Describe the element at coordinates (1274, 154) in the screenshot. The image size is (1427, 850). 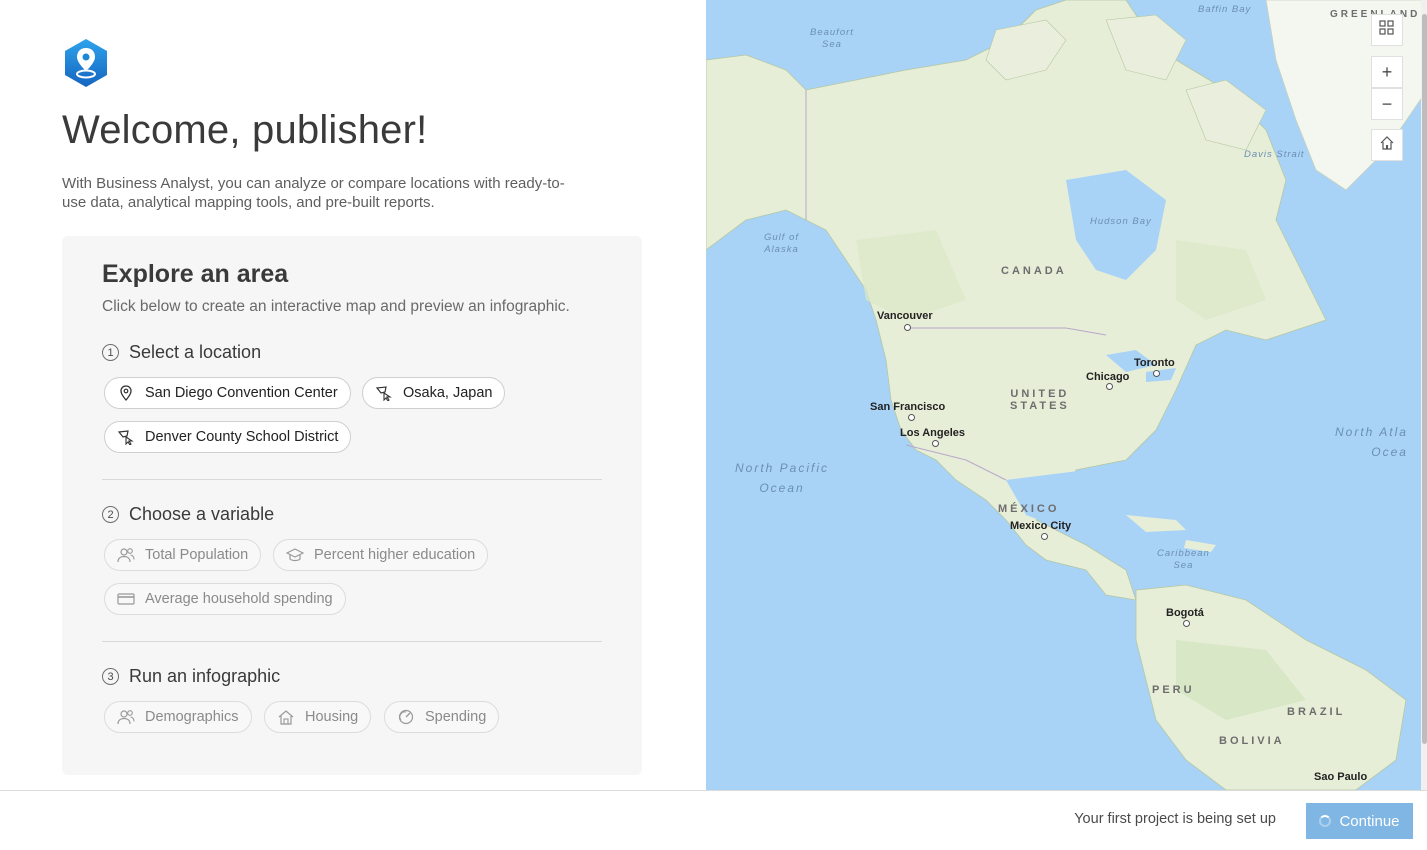
I see `water-label-davis: Davis Strait` at that location.